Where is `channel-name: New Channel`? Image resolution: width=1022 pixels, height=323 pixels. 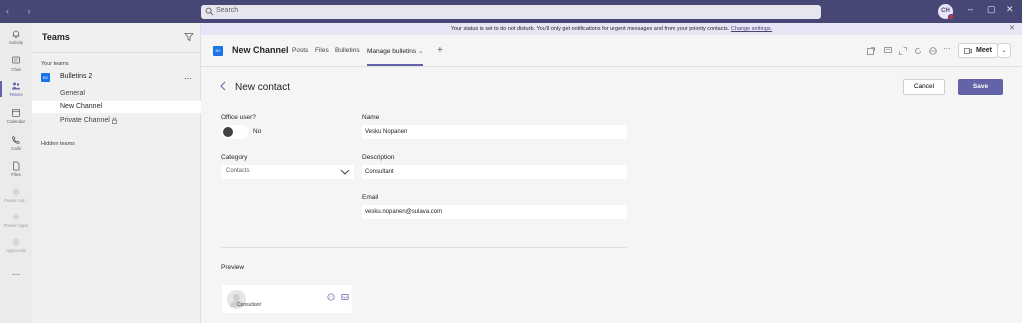
channel-name: New Channel is located at coordinates (81, 106).